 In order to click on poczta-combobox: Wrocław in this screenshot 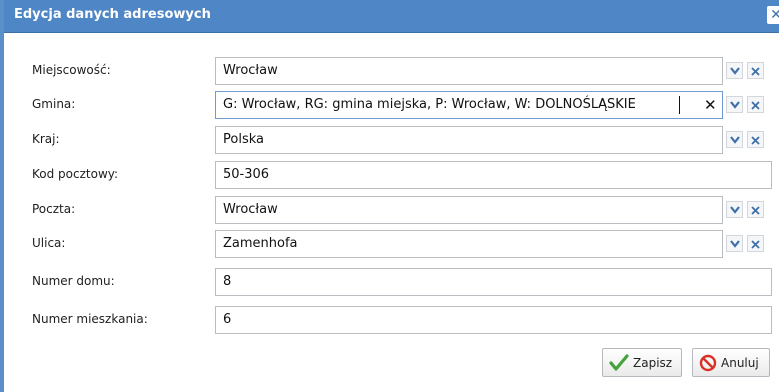, I will do `click(469, 210)`.